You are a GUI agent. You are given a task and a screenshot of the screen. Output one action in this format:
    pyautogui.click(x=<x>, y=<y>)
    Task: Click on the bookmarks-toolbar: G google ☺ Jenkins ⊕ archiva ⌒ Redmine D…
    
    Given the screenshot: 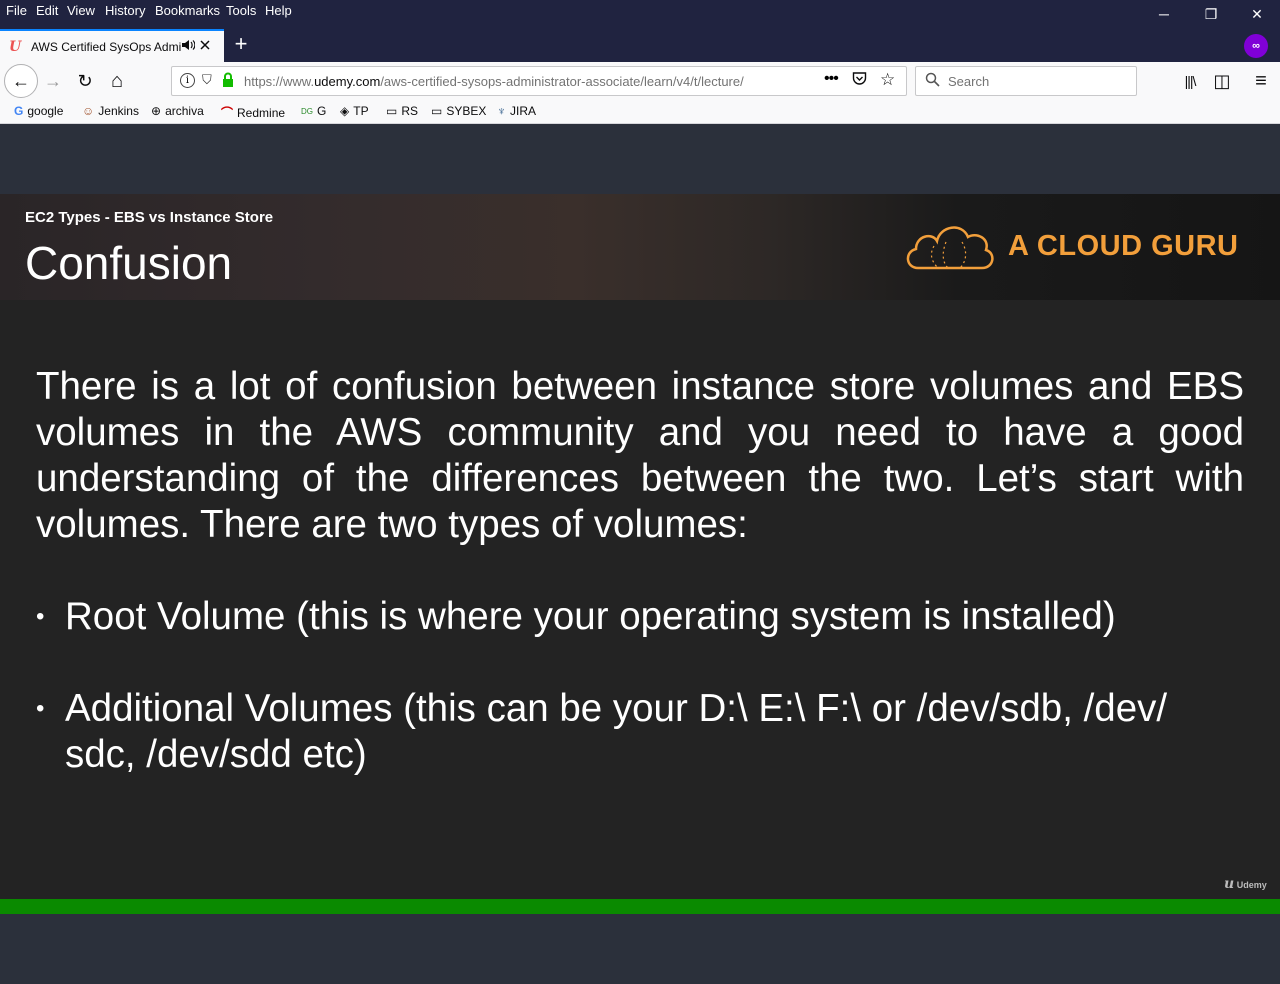 What is the action you would take?
    pyautogui.click(x=640, y=112)
    